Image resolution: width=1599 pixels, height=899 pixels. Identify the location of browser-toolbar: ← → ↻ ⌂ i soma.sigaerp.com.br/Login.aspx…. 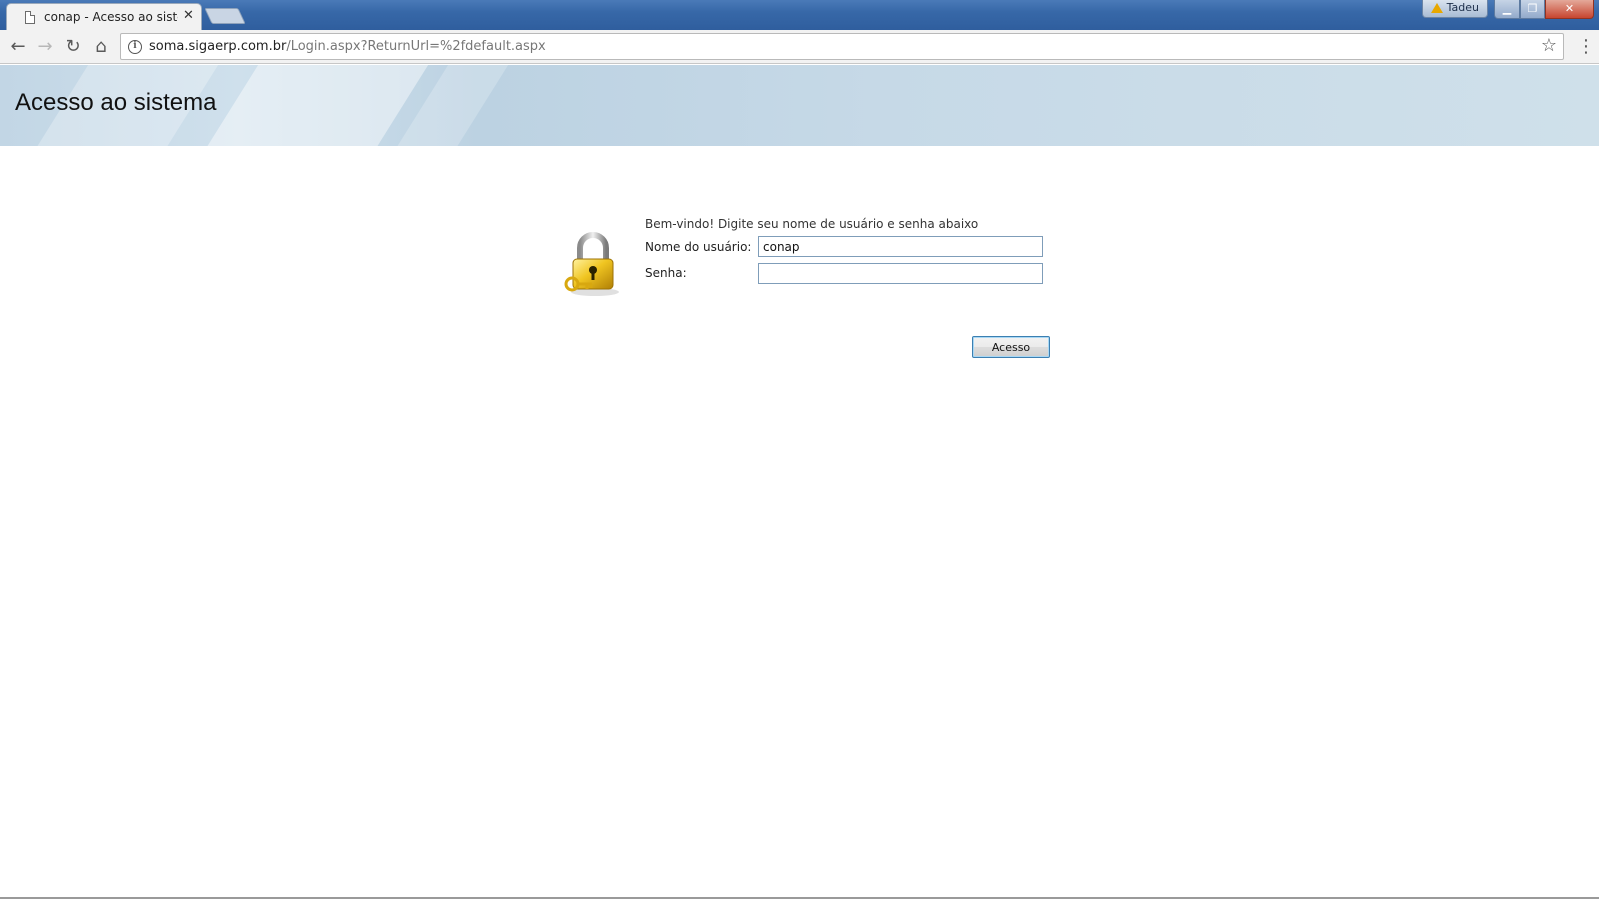
(799, 47).